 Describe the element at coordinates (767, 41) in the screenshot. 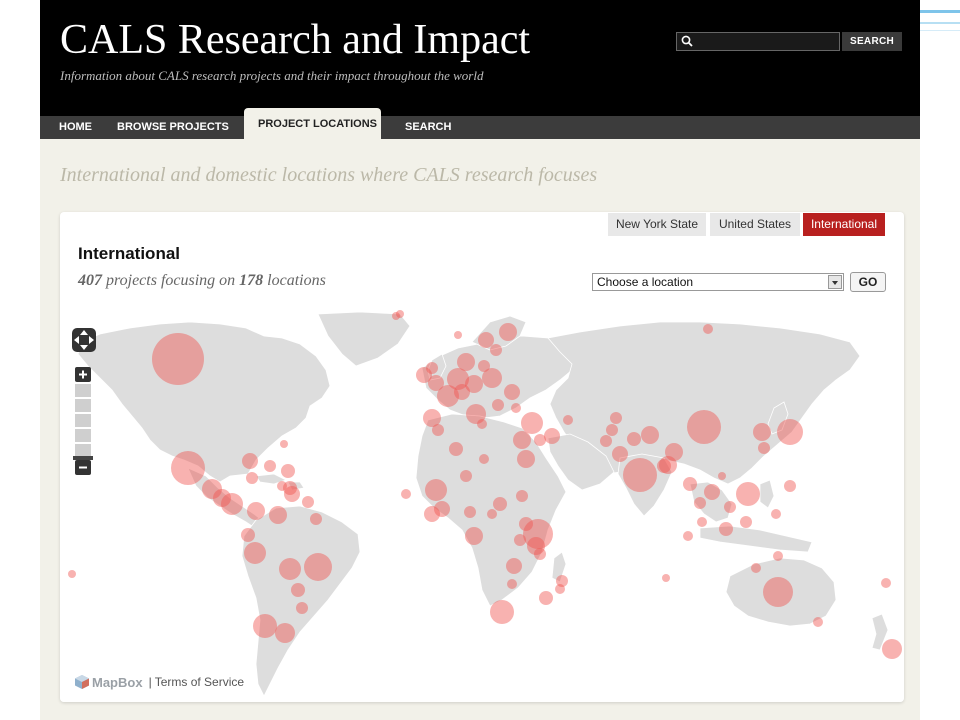

I see `search-input` at that location.